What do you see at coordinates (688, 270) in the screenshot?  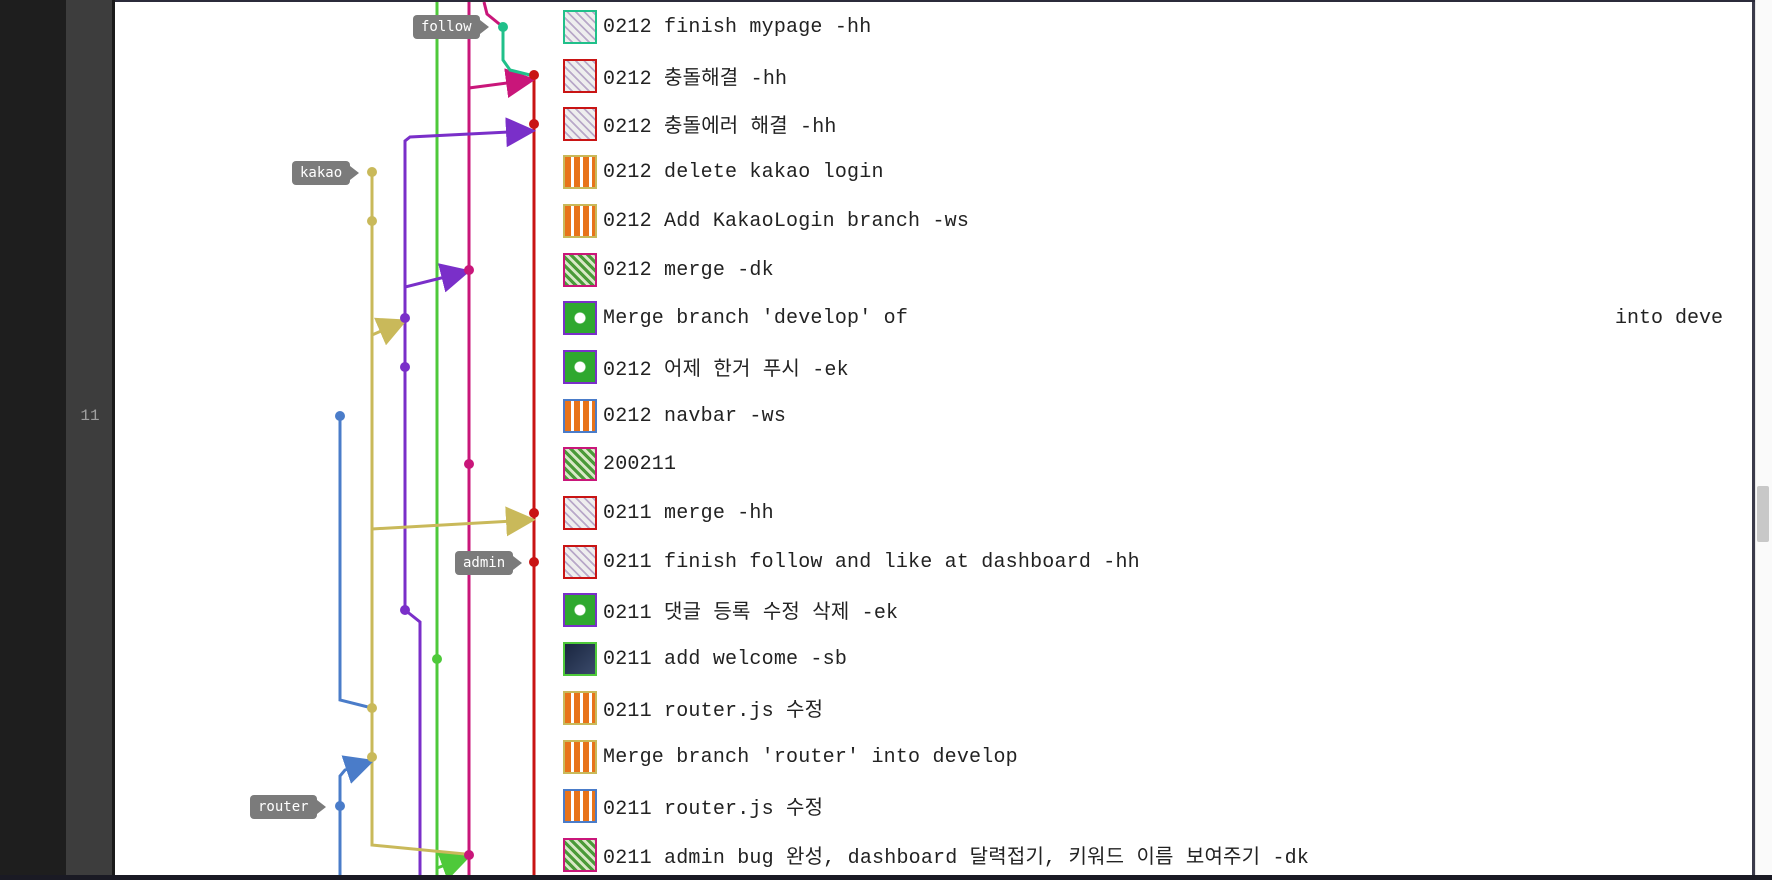 I see `commit-message: 0212 merge -dk` at bounding box center [688, 270].